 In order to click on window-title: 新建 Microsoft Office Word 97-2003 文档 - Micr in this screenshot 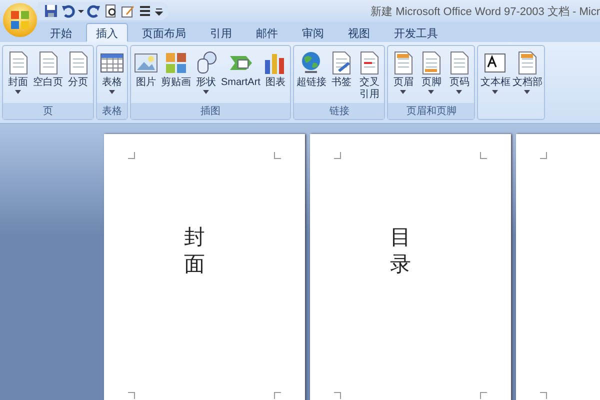, I will do `click(485, 11)`.